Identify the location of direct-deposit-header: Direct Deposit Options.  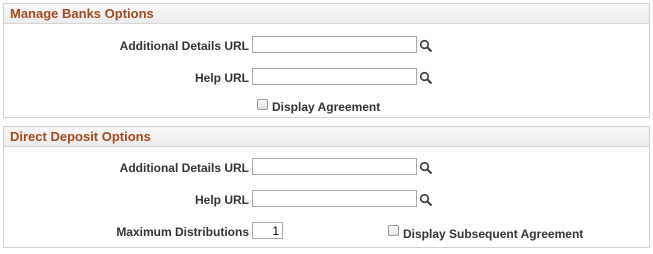
(326, 137).